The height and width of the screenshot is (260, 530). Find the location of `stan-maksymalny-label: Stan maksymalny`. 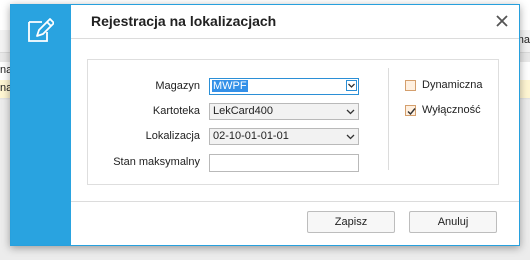

stan-maksymalny-label: Stan maksymalny is located at coordinates (156, 162).